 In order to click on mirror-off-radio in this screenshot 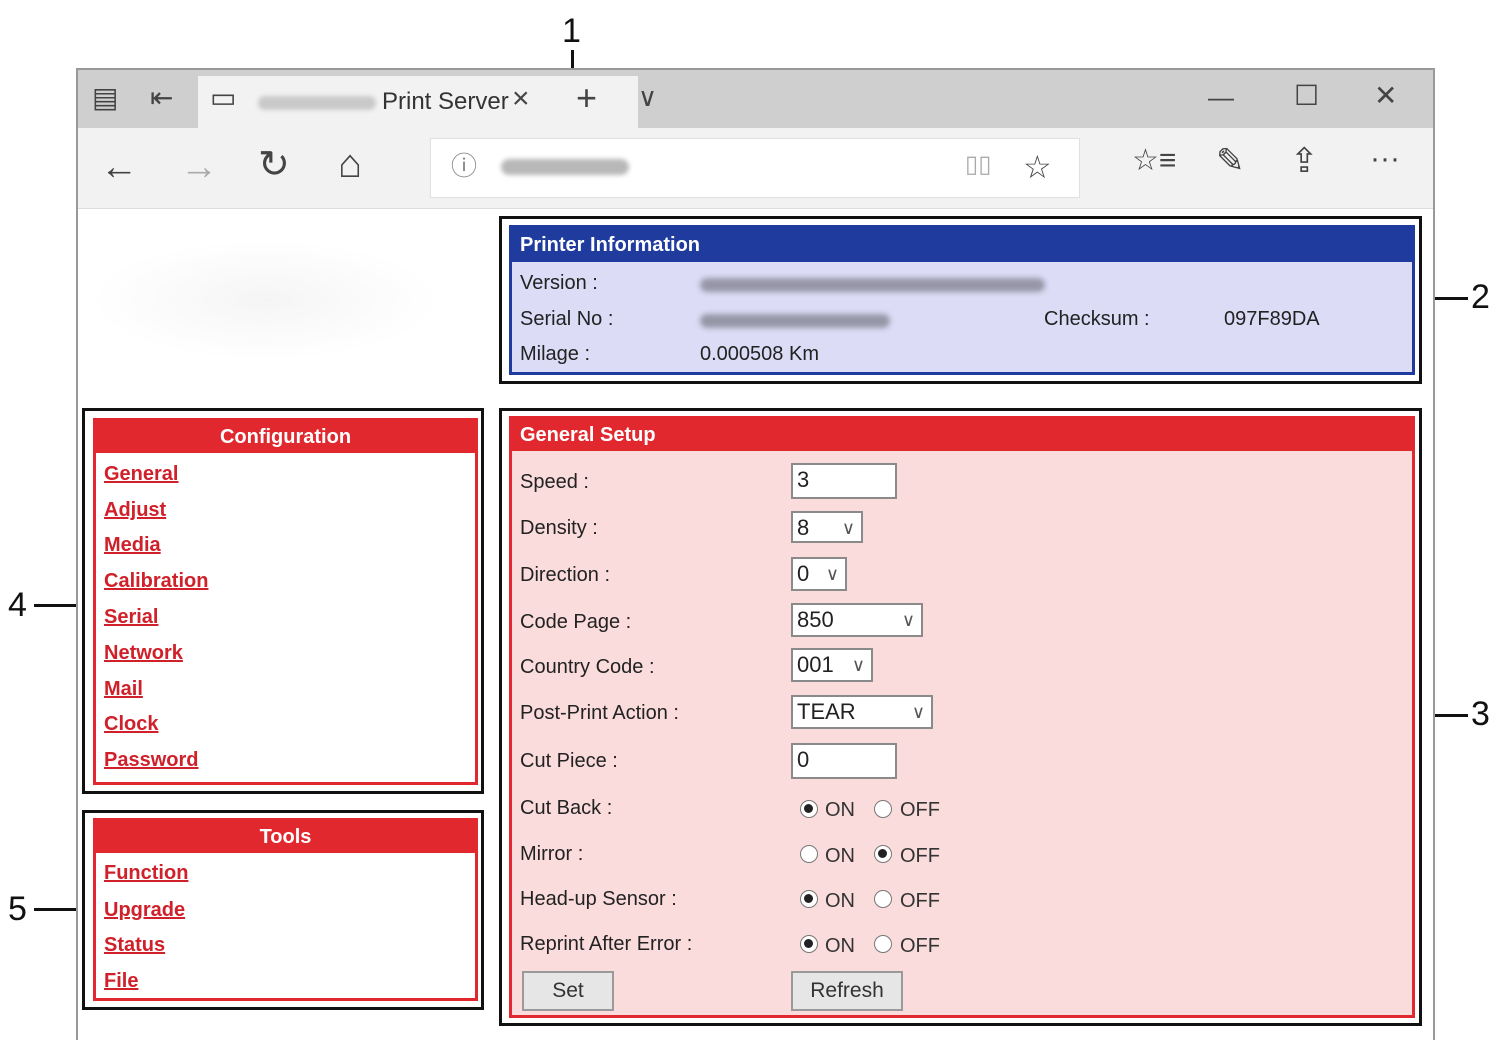, I will do `click(883, 854)`.